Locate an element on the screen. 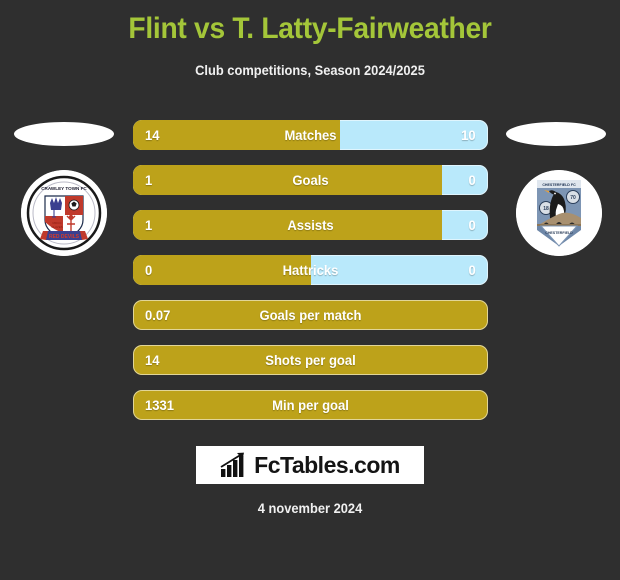 This screenshot has width=620, height=580. stat-label: Goals per match is located at coordinates (310, 315).